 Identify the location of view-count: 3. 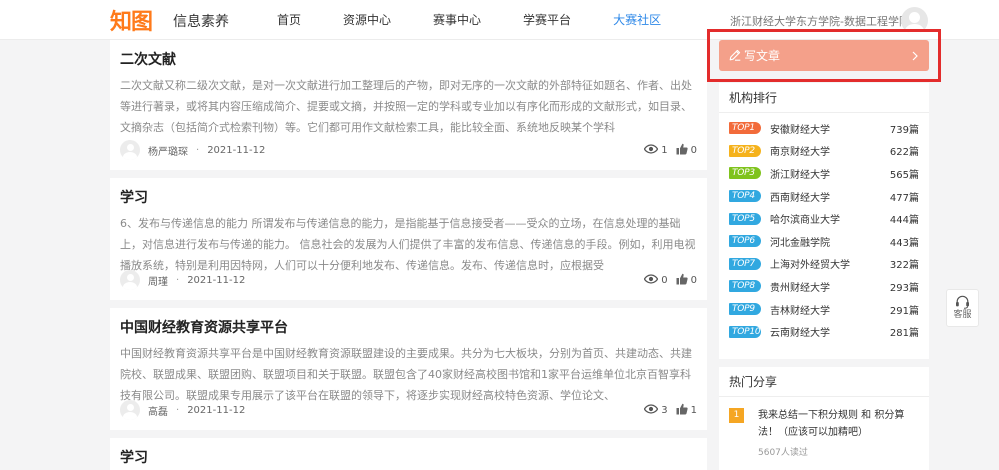
(664, 410).